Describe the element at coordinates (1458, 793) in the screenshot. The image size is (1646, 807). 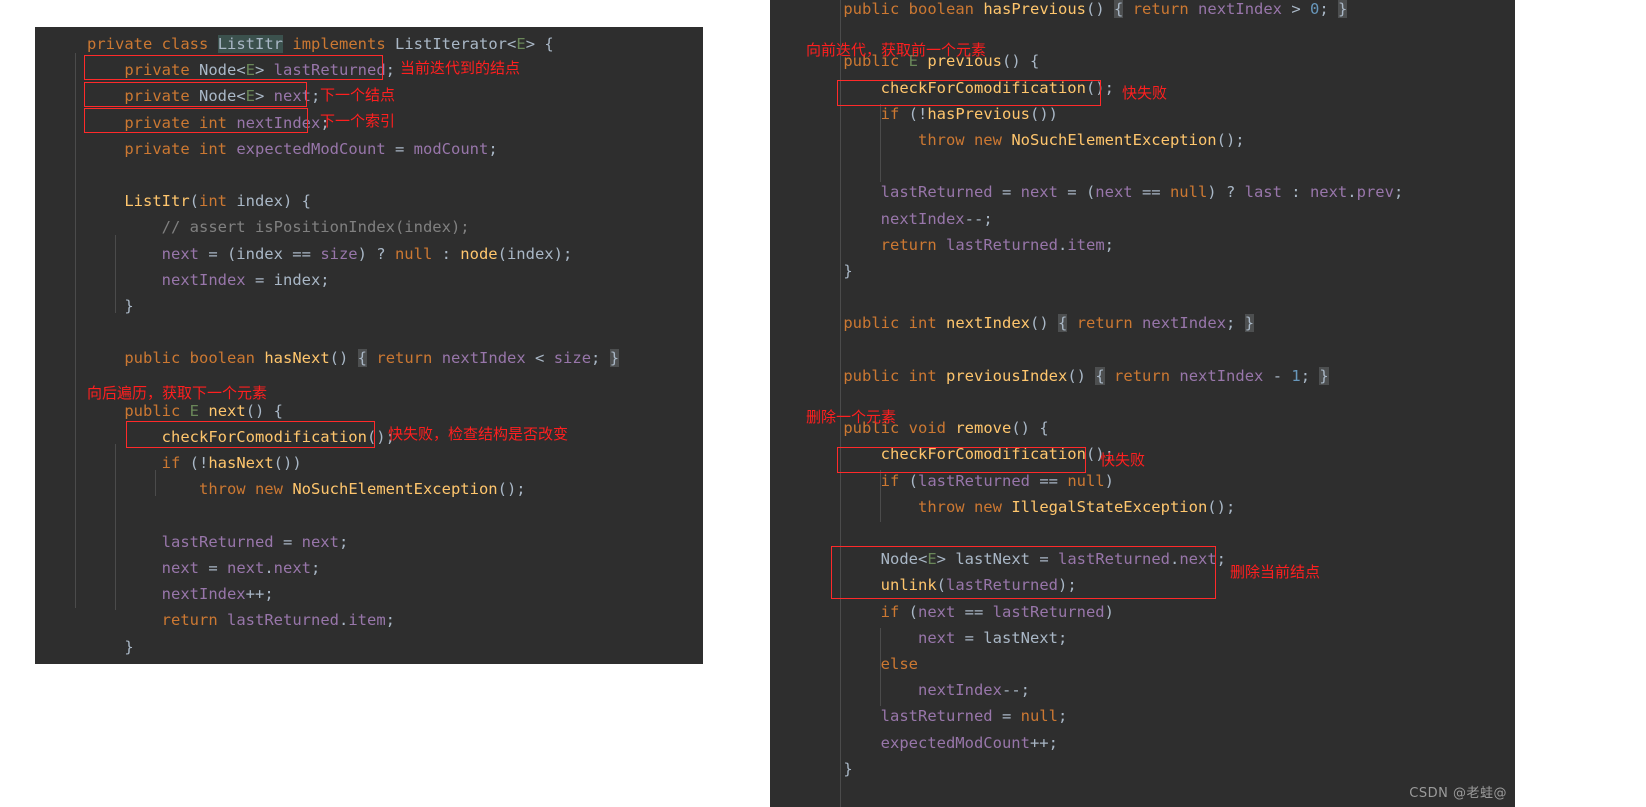
I see `csdn-watermark: CSDN @老蛙@` at that location.